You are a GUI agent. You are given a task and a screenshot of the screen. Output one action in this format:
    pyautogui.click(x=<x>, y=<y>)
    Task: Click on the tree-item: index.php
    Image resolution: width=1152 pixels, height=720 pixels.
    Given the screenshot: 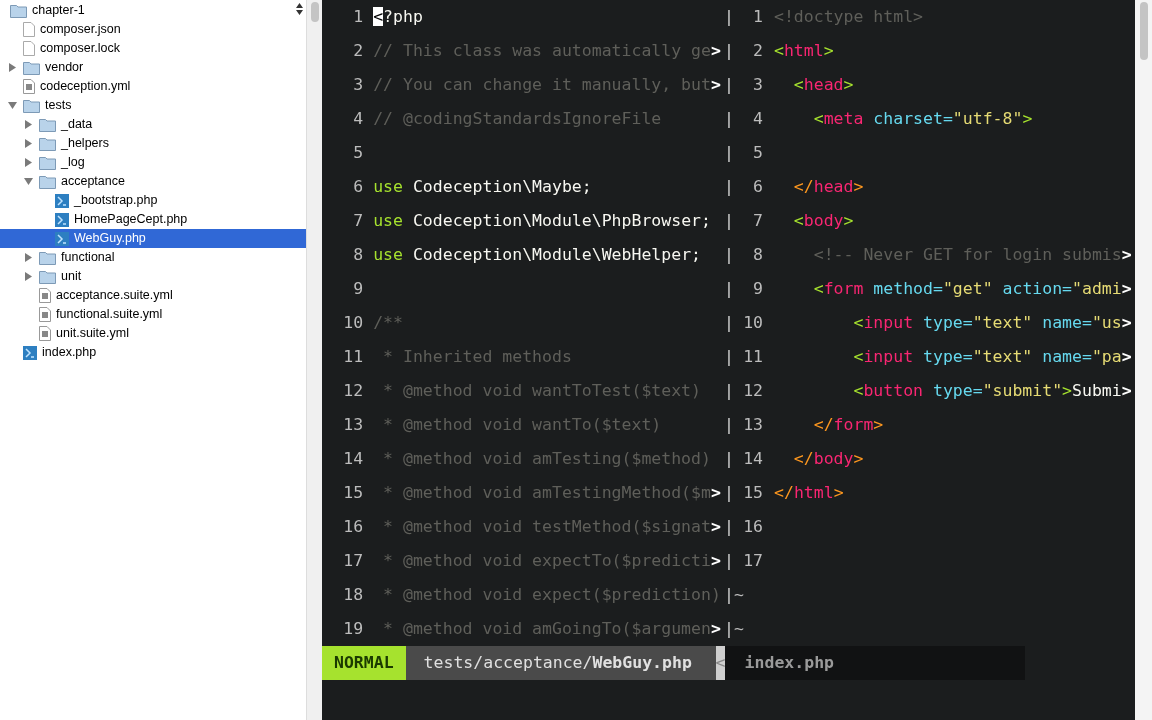 What is the action you would take?
    pyautogui.click(x=153, y=352)
    